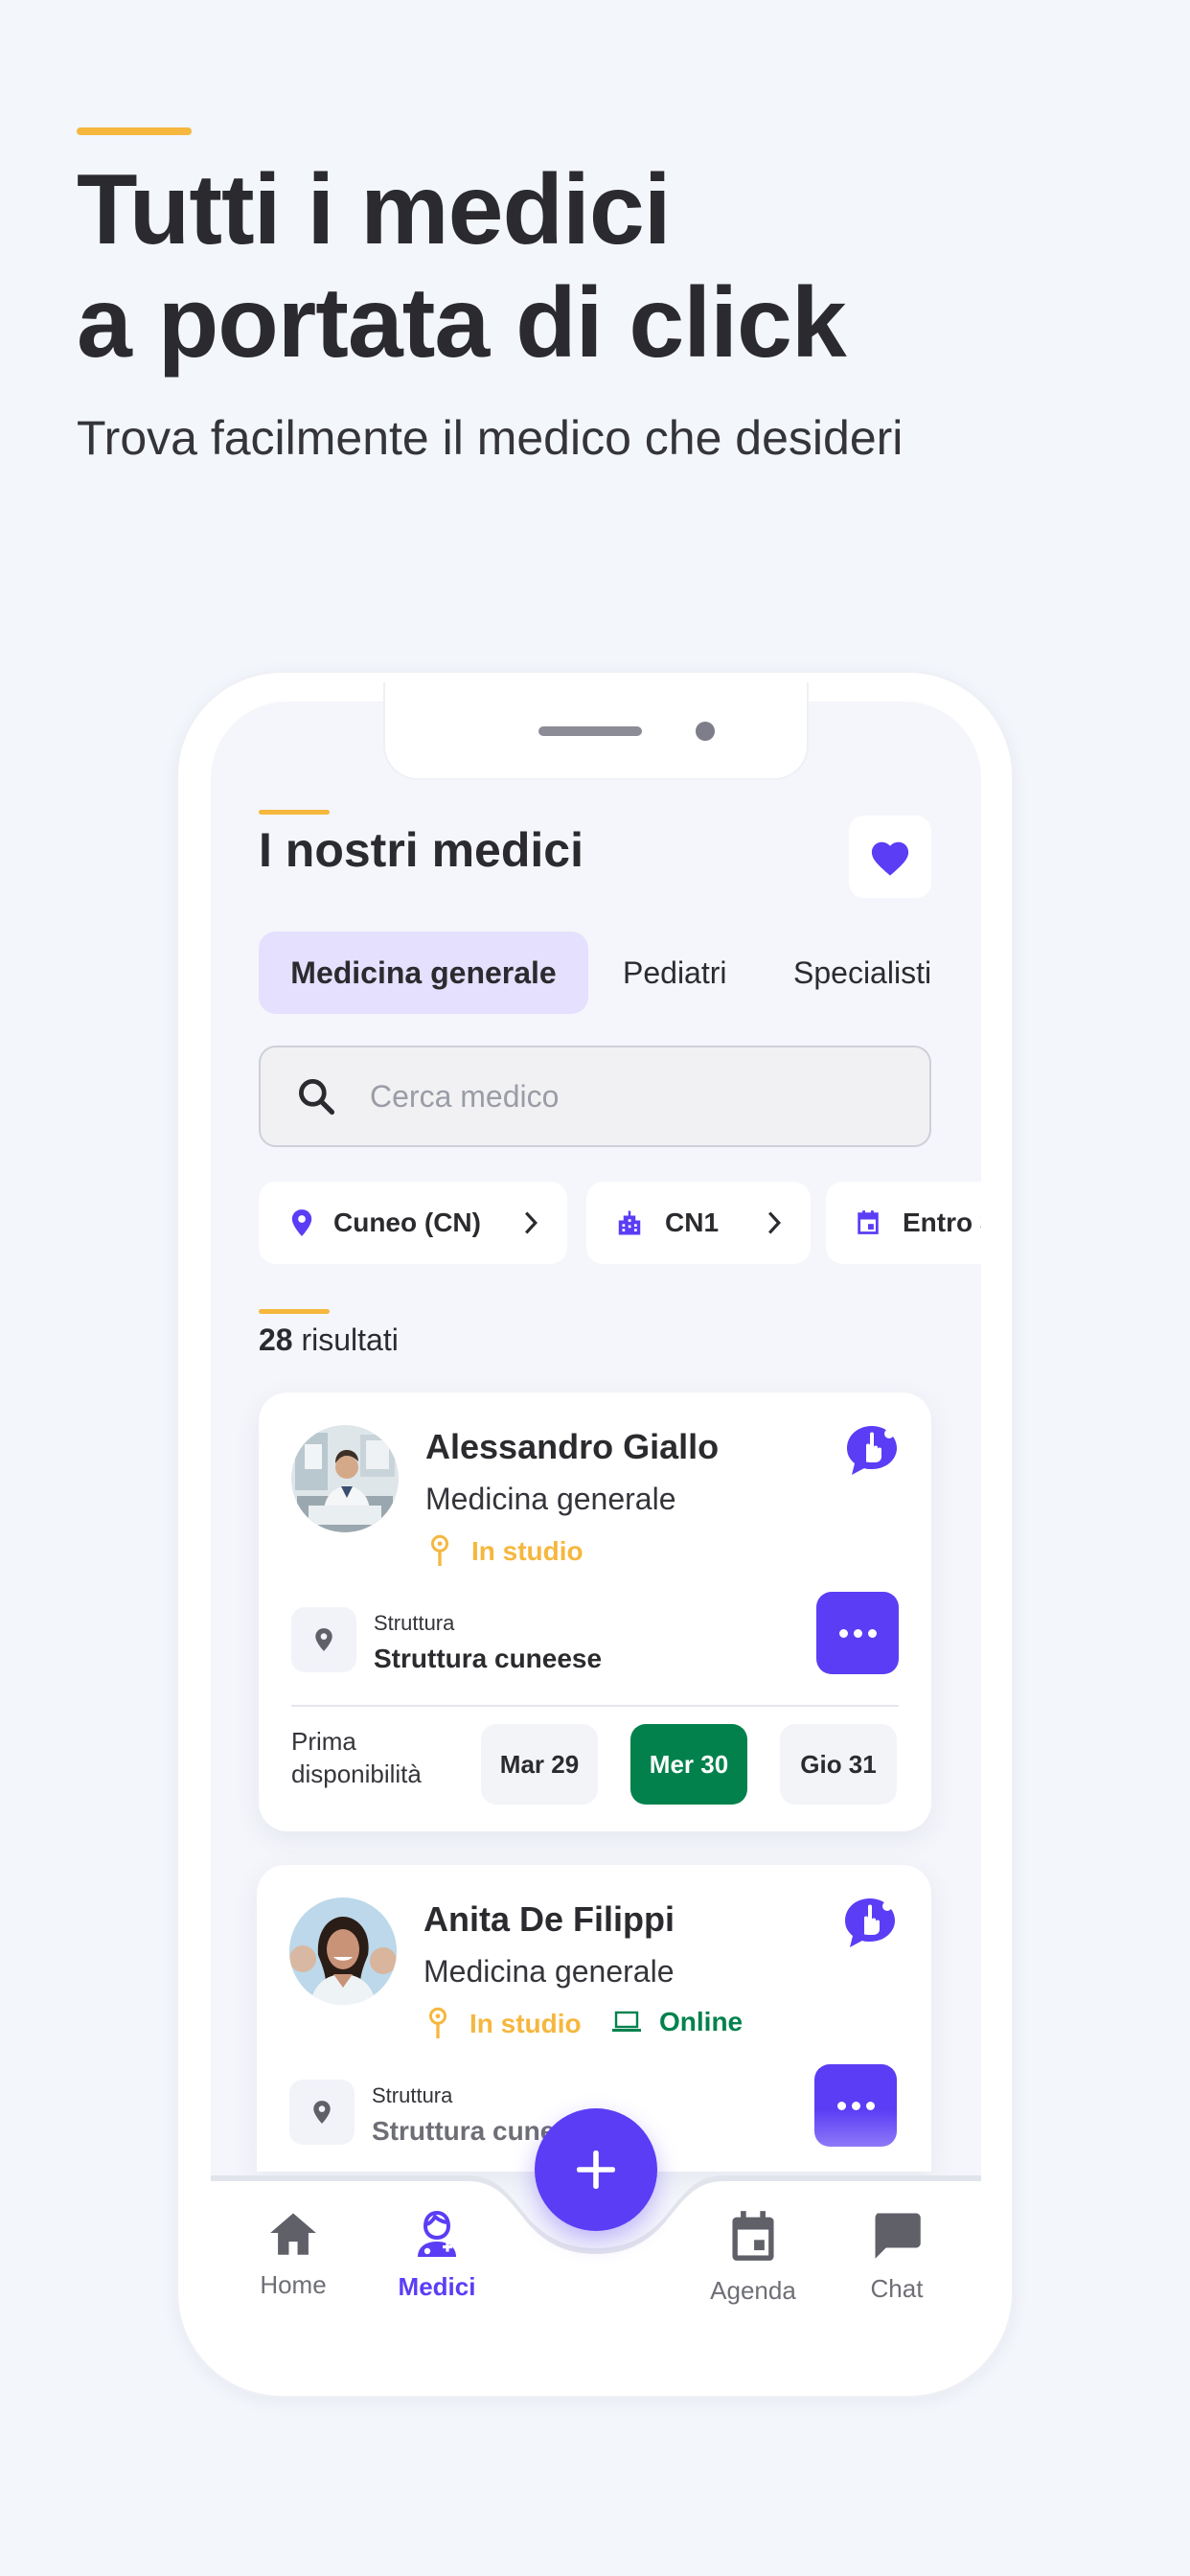 This screenshot has width=1190, height=2576. I want to click on filter-chip-date: Entro 3, so click(904, 1223).